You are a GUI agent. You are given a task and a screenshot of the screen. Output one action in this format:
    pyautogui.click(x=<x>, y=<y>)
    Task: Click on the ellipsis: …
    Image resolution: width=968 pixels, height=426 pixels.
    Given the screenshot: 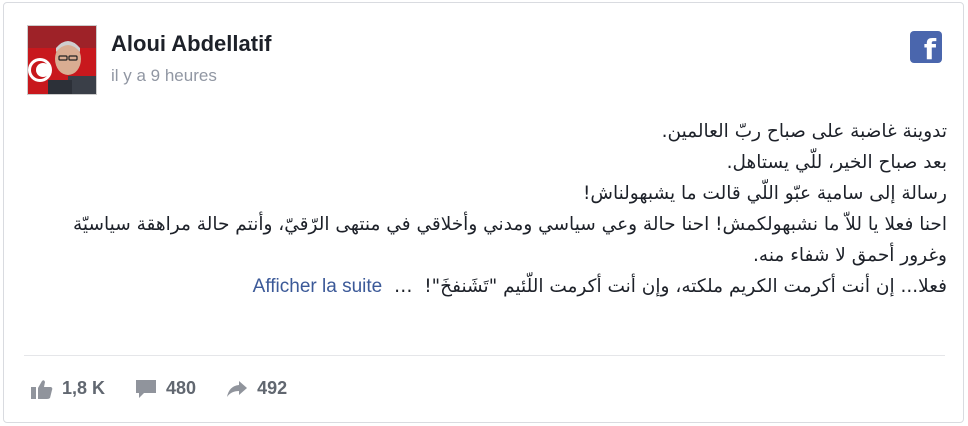 What is the action you would take?
    pyautogui.click(x=403, y=286)
    